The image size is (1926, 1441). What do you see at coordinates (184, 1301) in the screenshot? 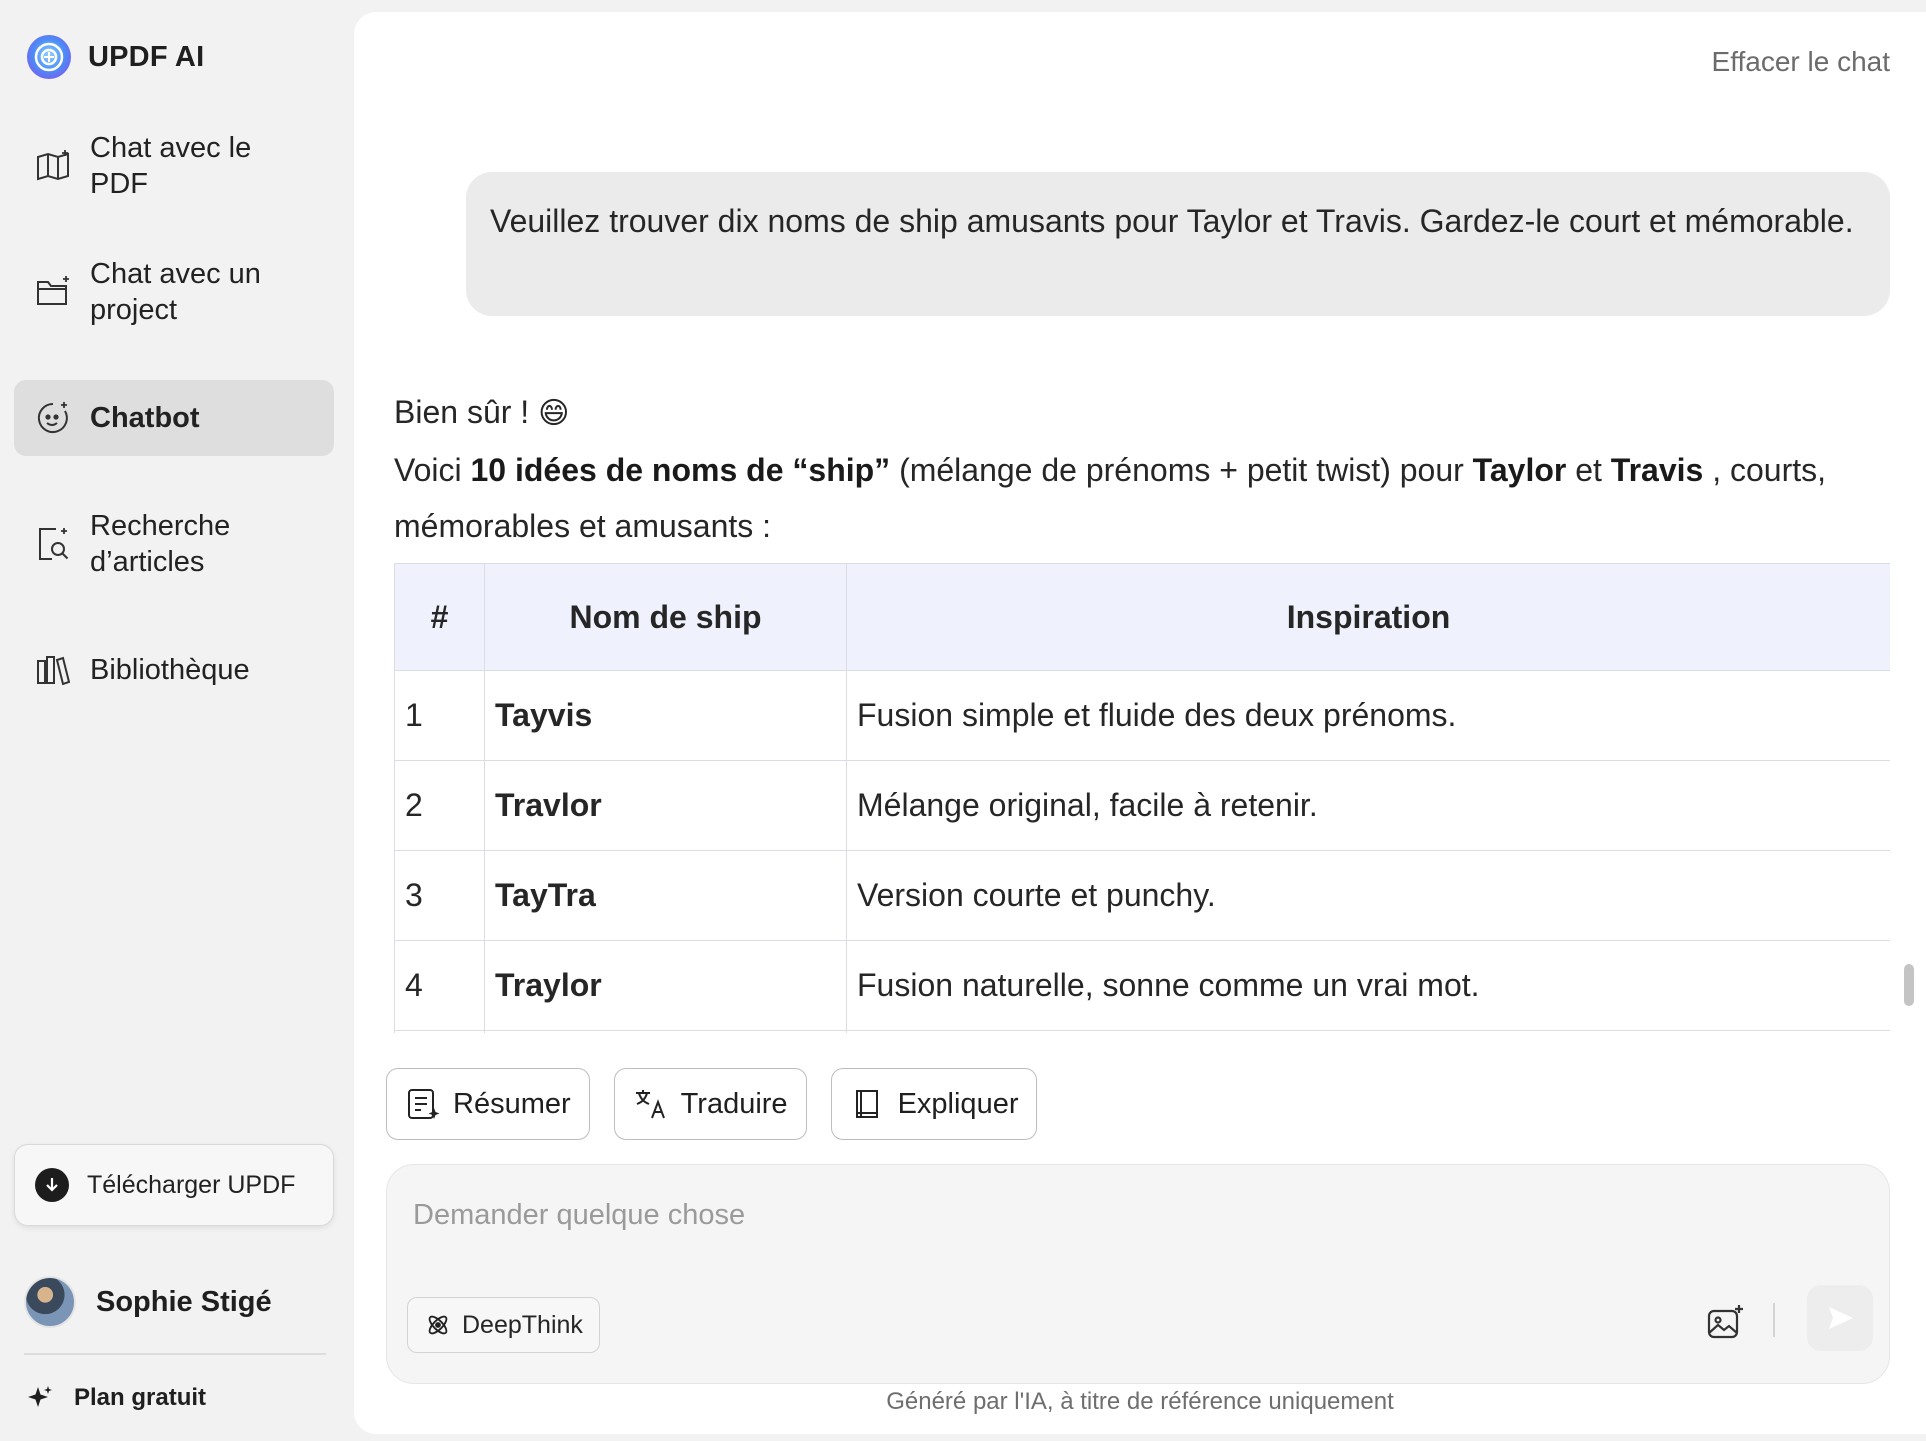
I see `user-name: Sophie Stigé` at bounding box center [184, 1301].